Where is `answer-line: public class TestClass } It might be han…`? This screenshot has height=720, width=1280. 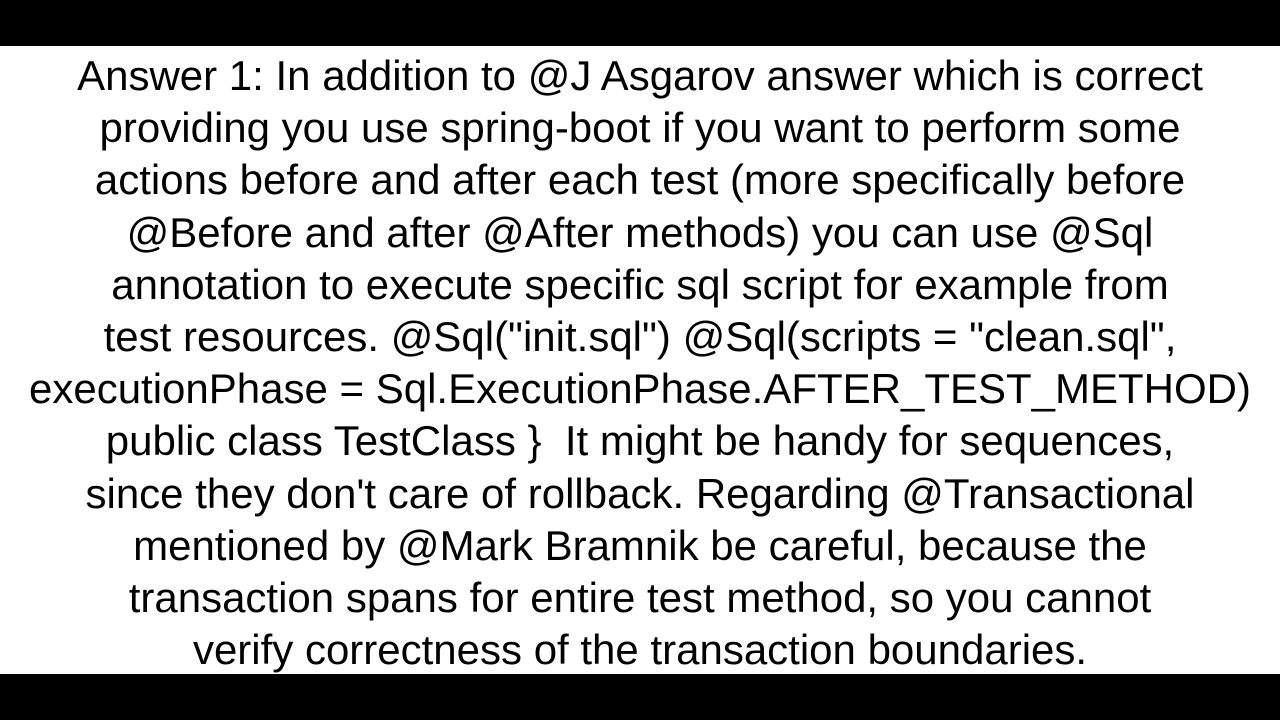 answer-line: public class TestClass } It might be han… is located at coordinates (640, 441).